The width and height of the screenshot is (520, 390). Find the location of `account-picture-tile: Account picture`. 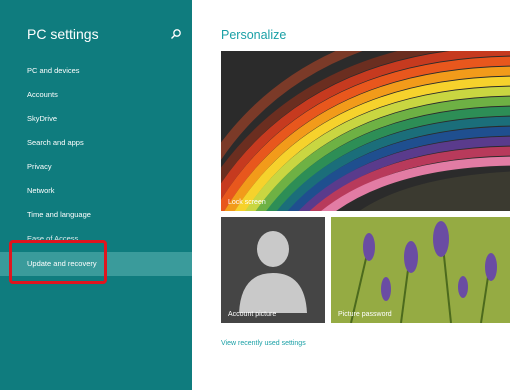

account-picture-tile: Account picture is located at coordinates (273, 270).